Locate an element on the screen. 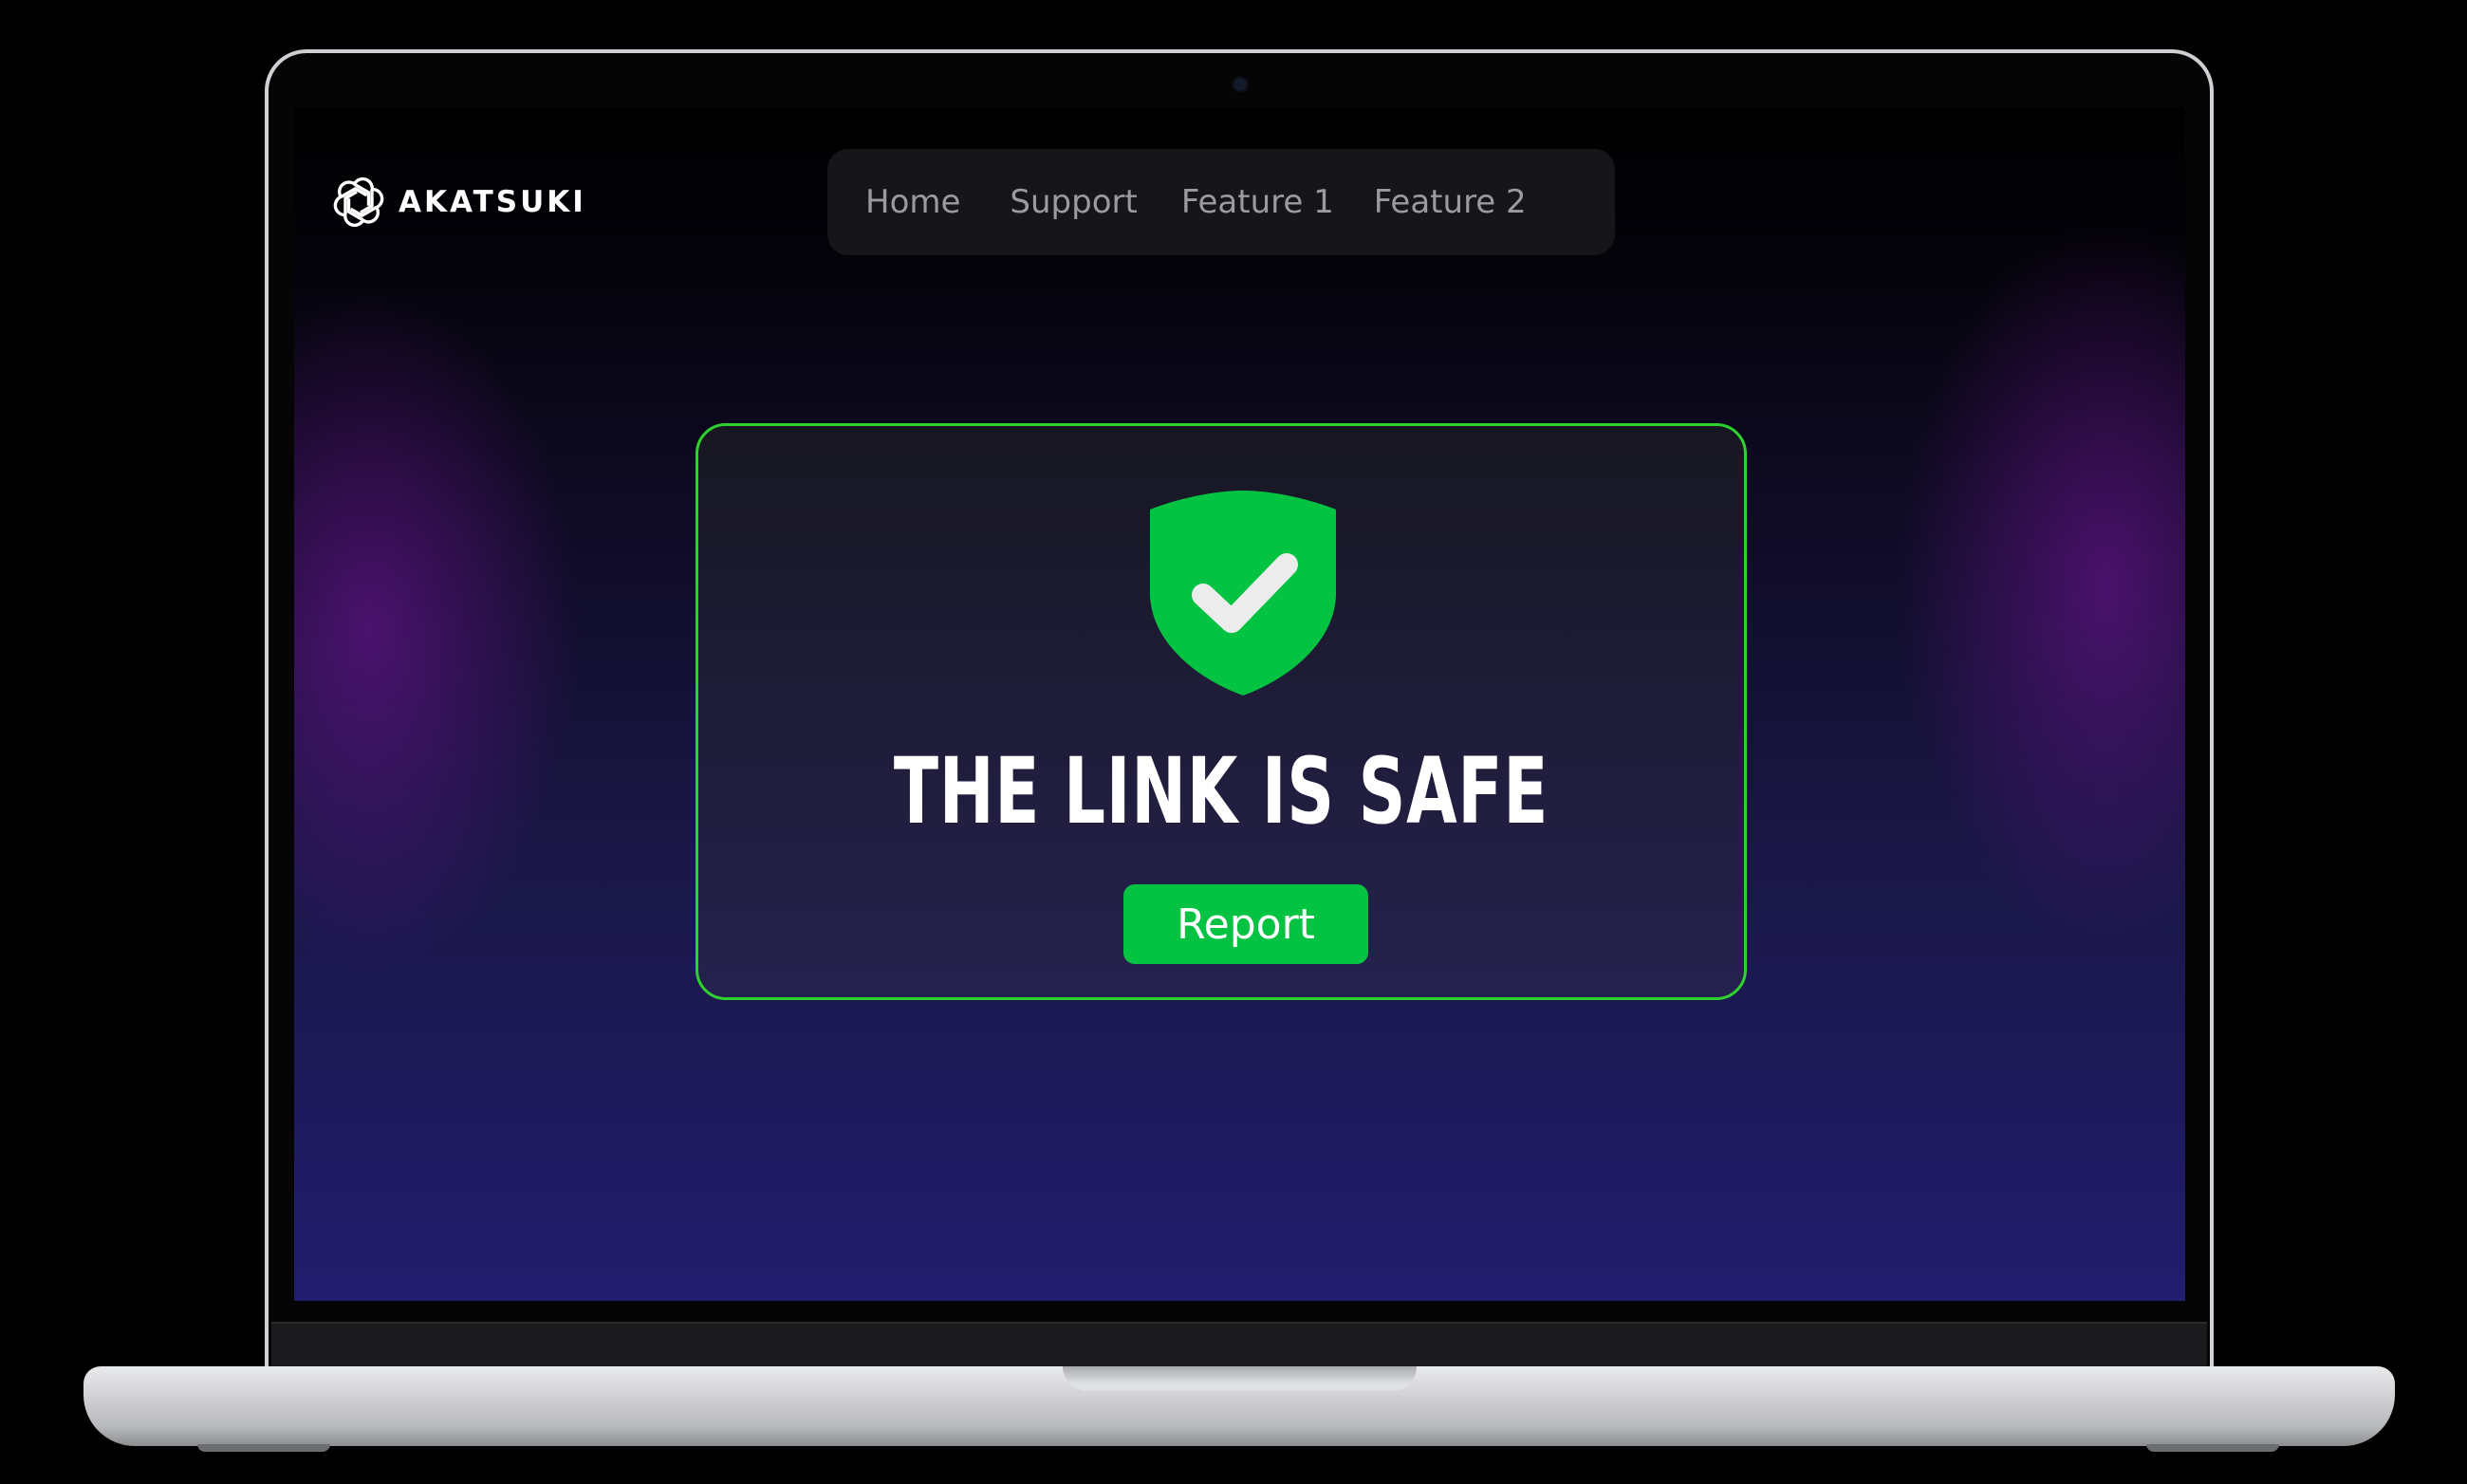  brand-logo: AKATSUKI is located at coordinates (459, 202).